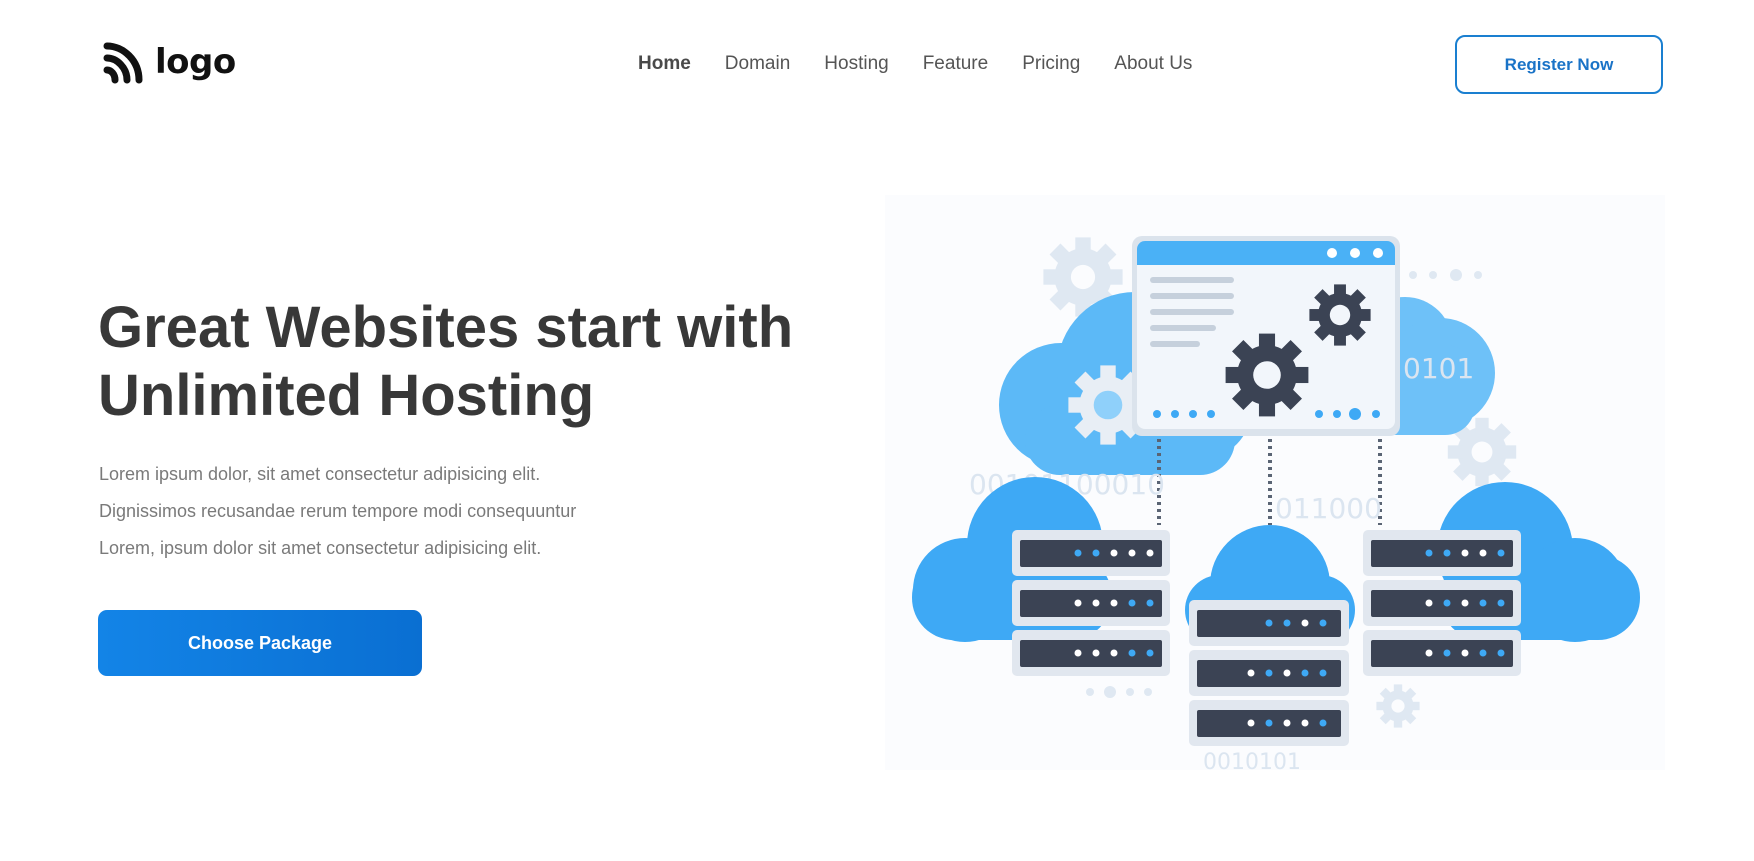 The image size is (1754, 861). I want to click on binary-text: 0101, so click(1438, 368).